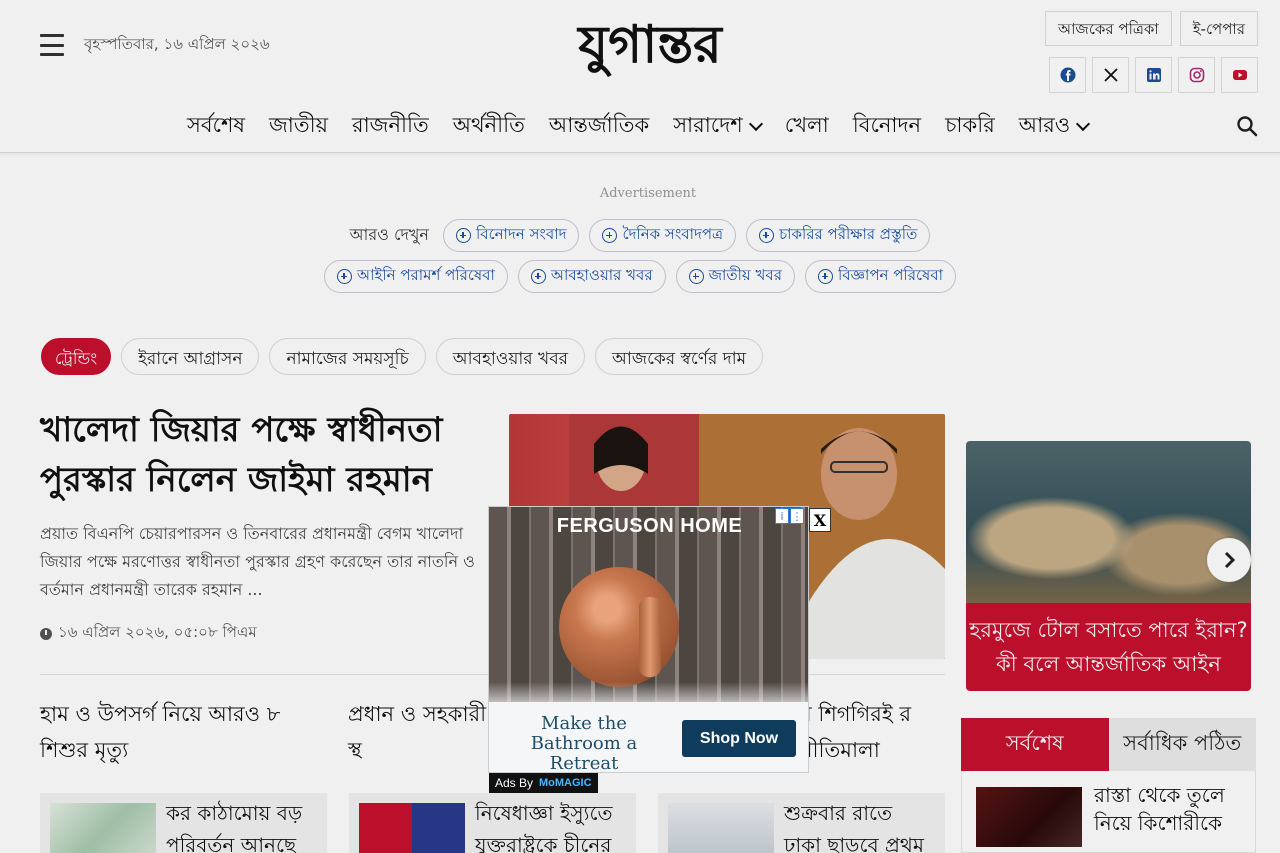 The image size is (1280, 853). I want to click on search-icon, so click(1247, 126).